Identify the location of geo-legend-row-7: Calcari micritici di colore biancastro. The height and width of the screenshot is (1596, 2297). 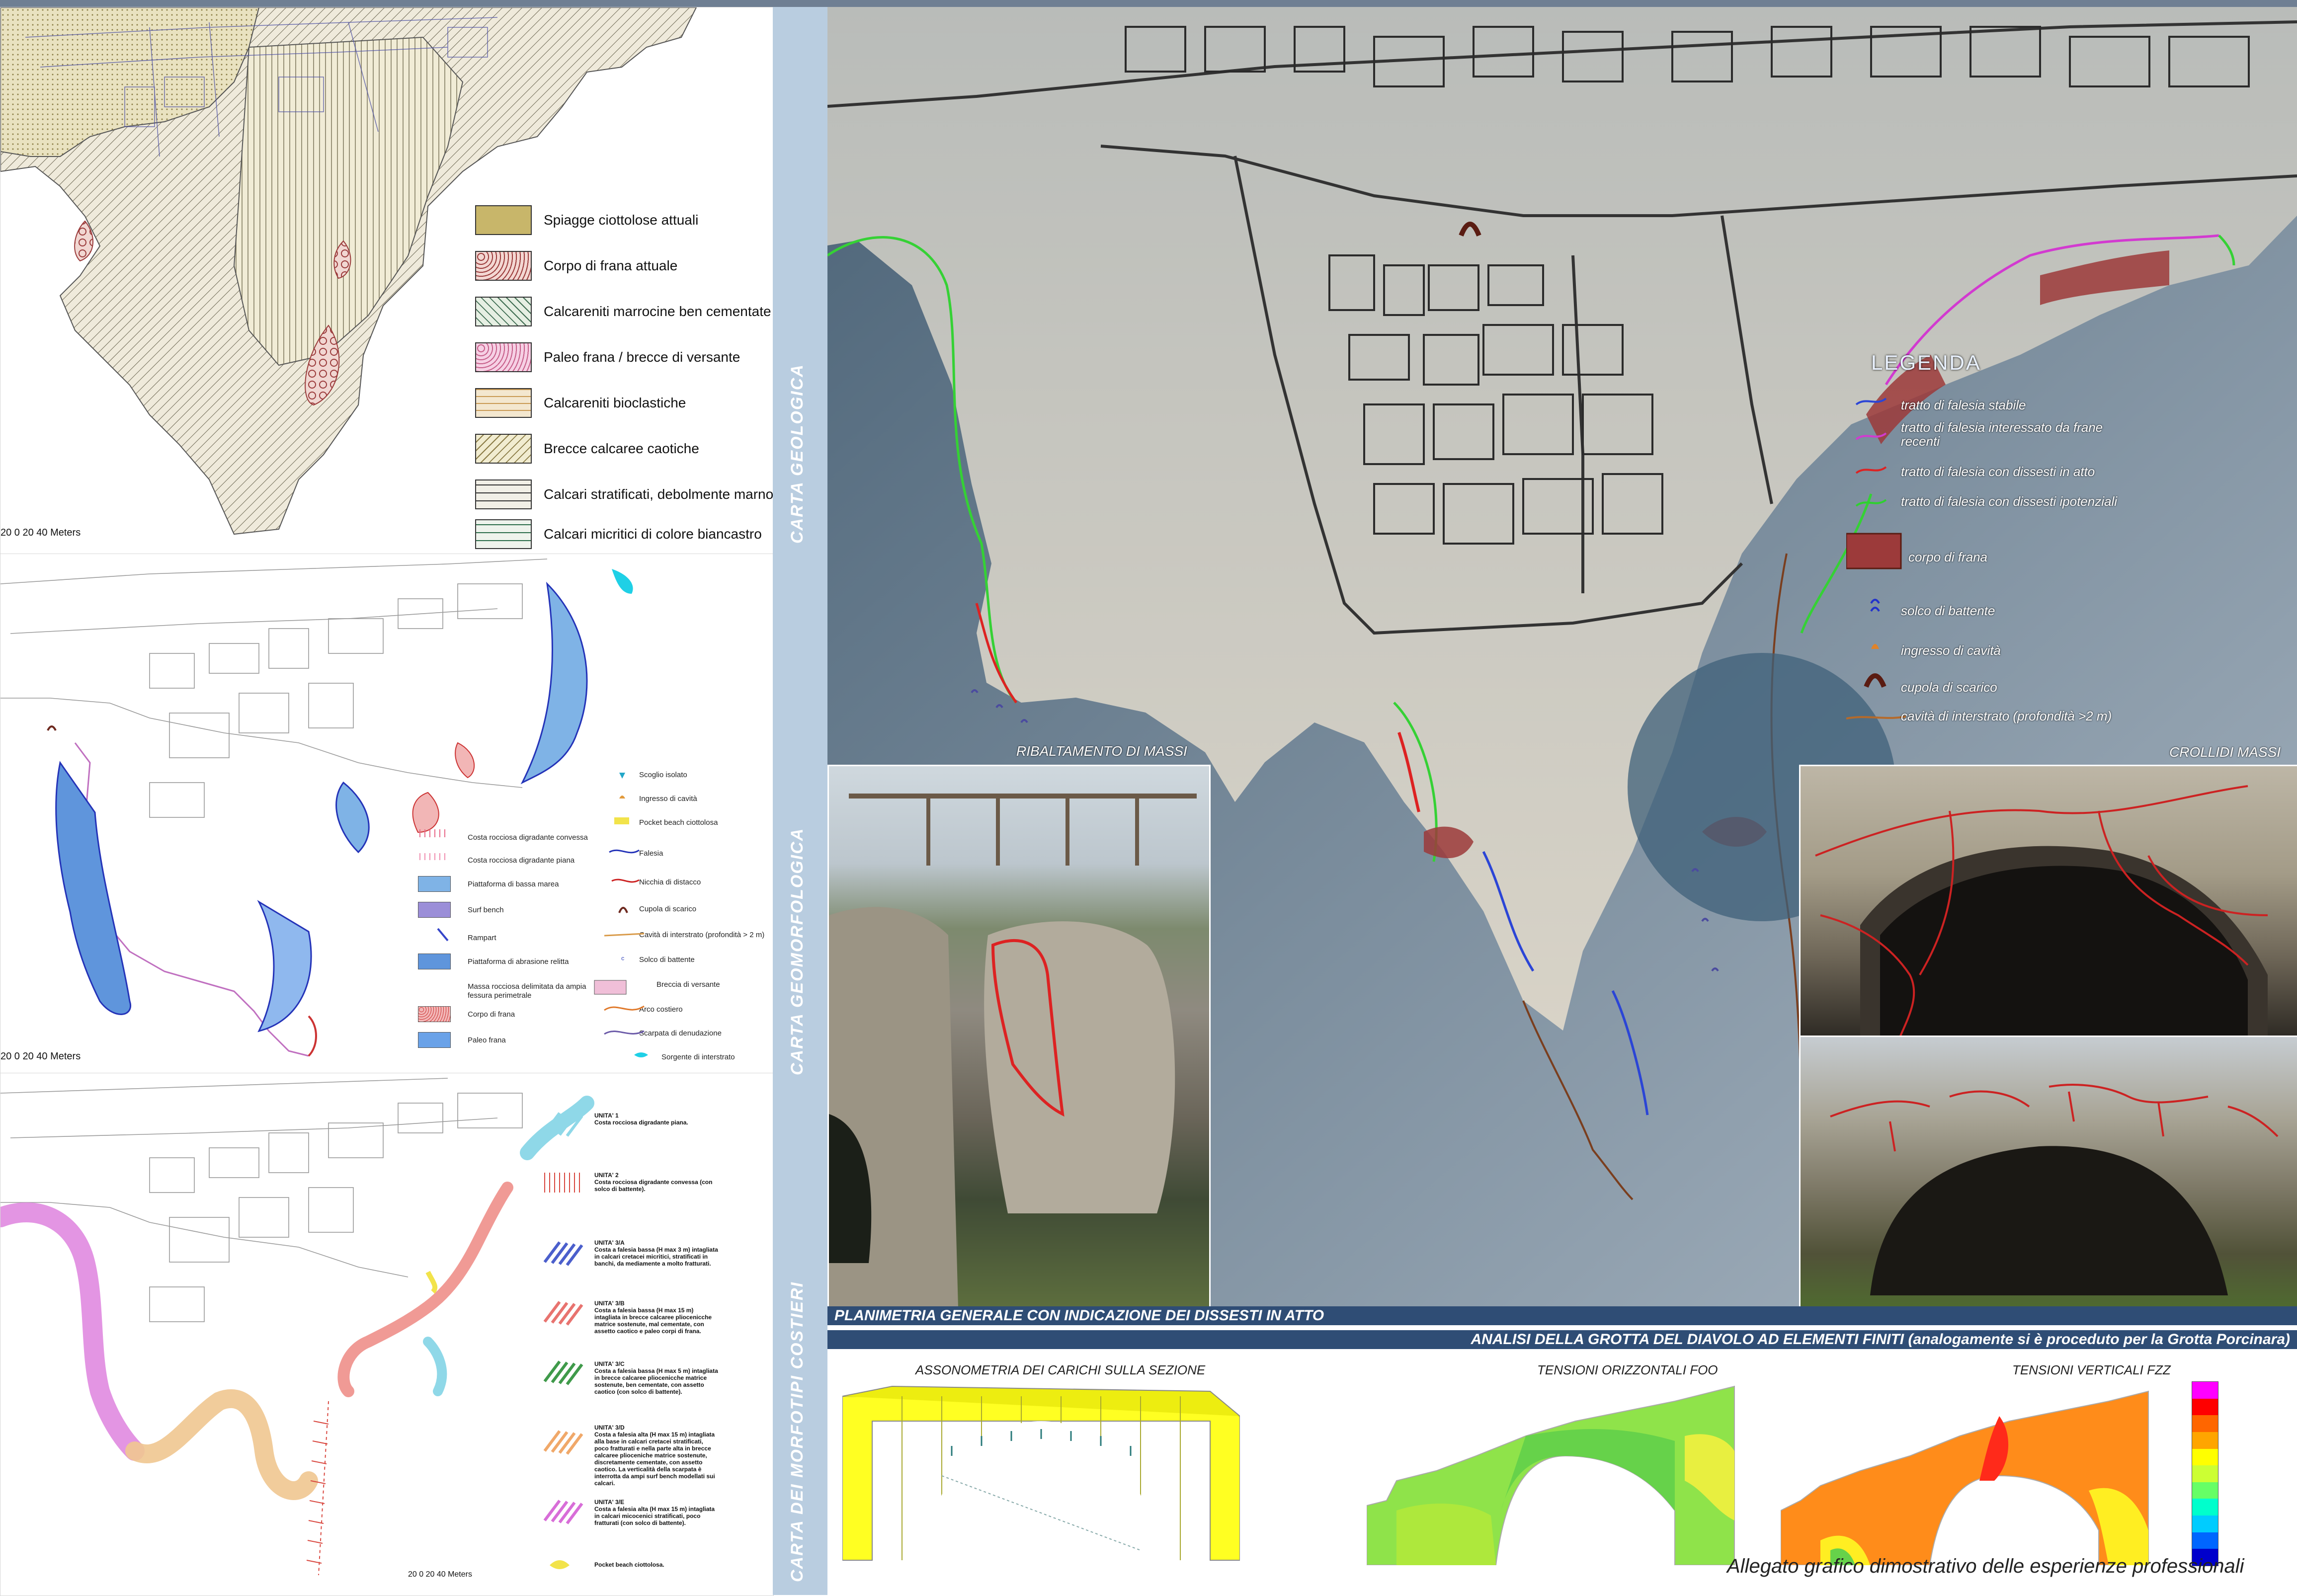
(618, 534).